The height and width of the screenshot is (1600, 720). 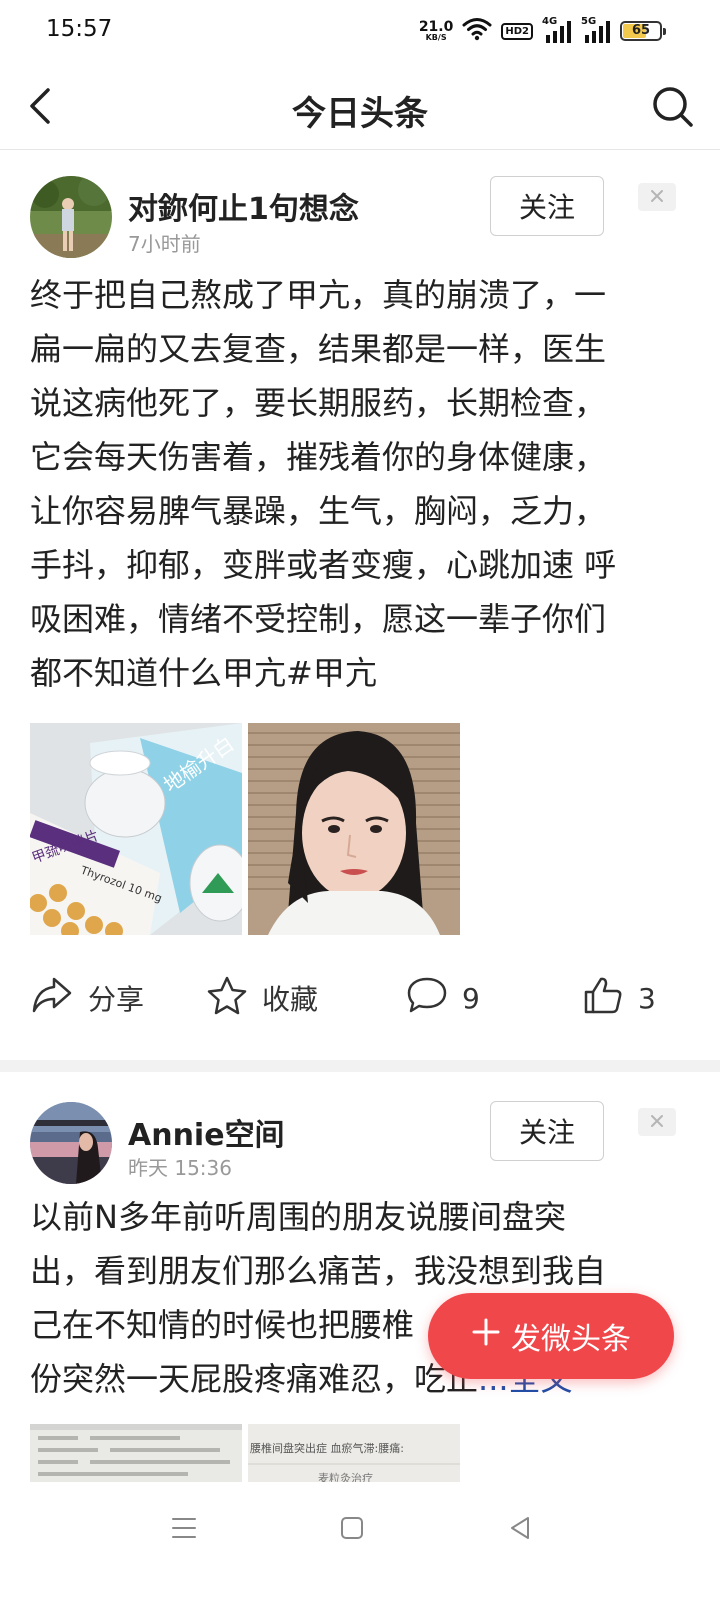 What do you see at coordinates (318, 619) in the screenshot?
I see `post-line: 吸困难，情绪不受控制，愿这一辈子你们` at bounding box center [318, 619].